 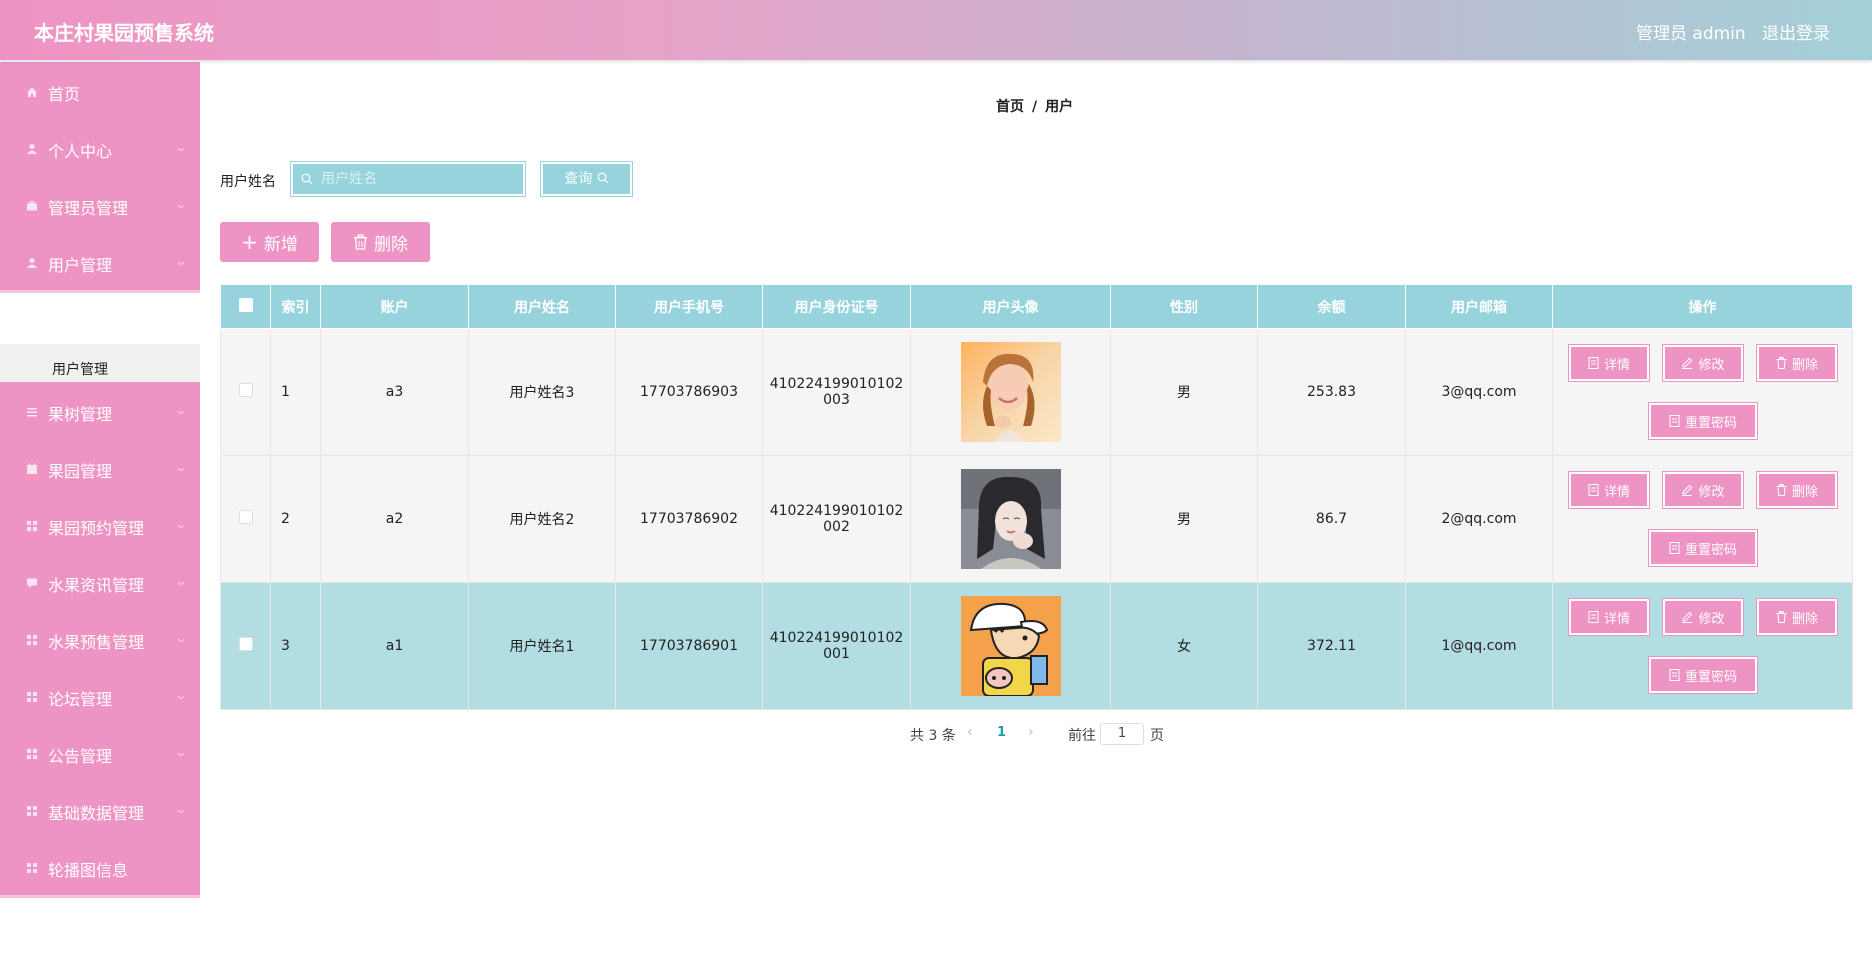 I want to click on name-cell: 用户姓名2, so click(x=542, y=519).